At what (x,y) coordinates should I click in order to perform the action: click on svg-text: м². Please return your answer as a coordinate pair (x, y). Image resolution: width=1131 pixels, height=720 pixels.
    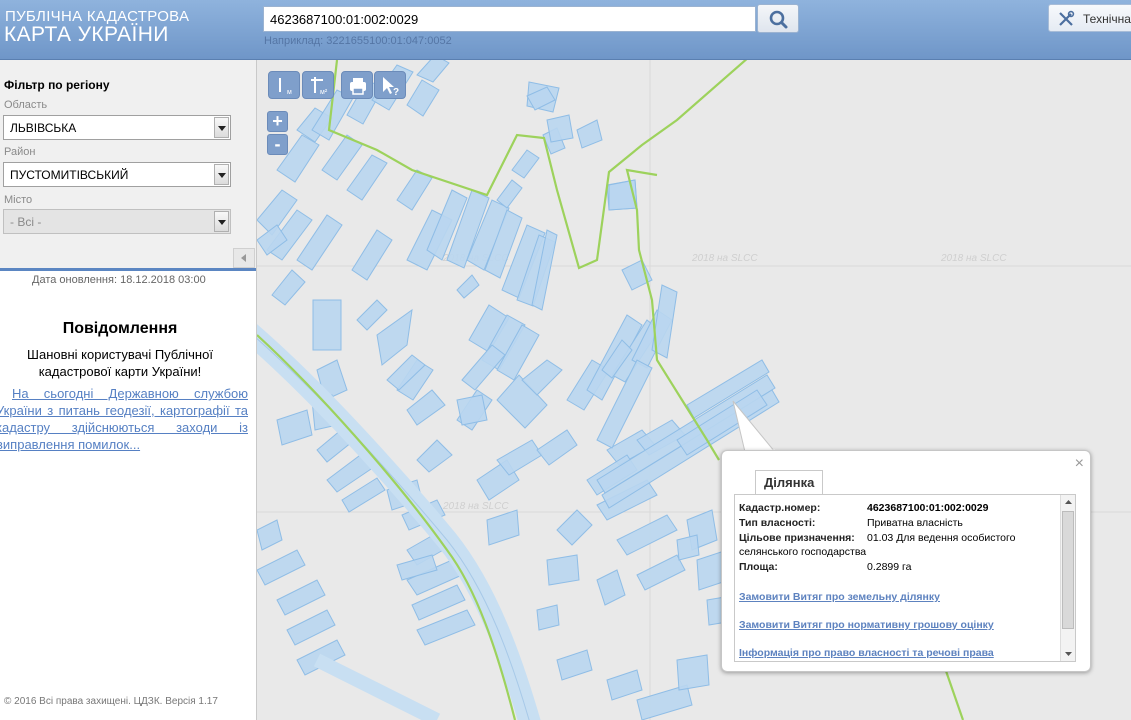
    Looking at the image, I should click on (324, 92).